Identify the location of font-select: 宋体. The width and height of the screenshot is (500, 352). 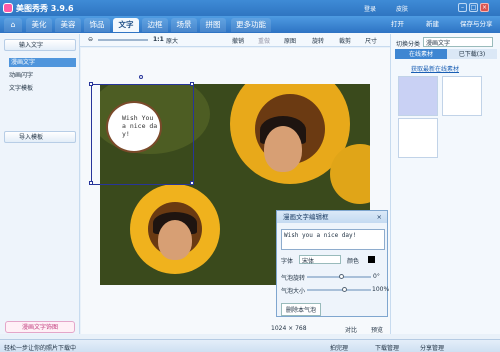
(320, 260).